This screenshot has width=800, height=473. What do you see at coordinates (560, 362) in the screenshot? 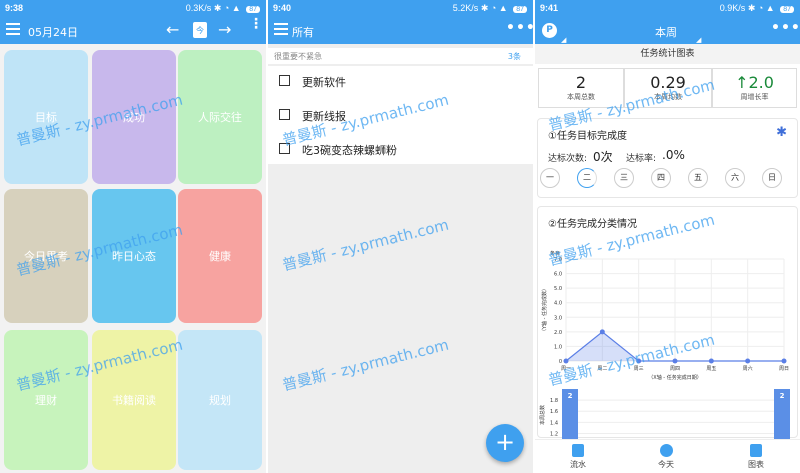
I see `y-tick-label: 0` at bounding box center [560, 362].